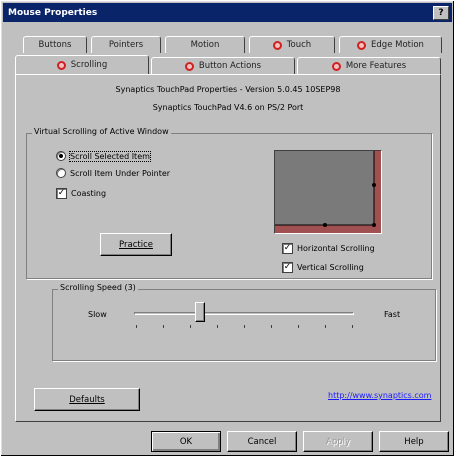  I want to click on option-label: Scroll Selected Item, so click(110, 156).